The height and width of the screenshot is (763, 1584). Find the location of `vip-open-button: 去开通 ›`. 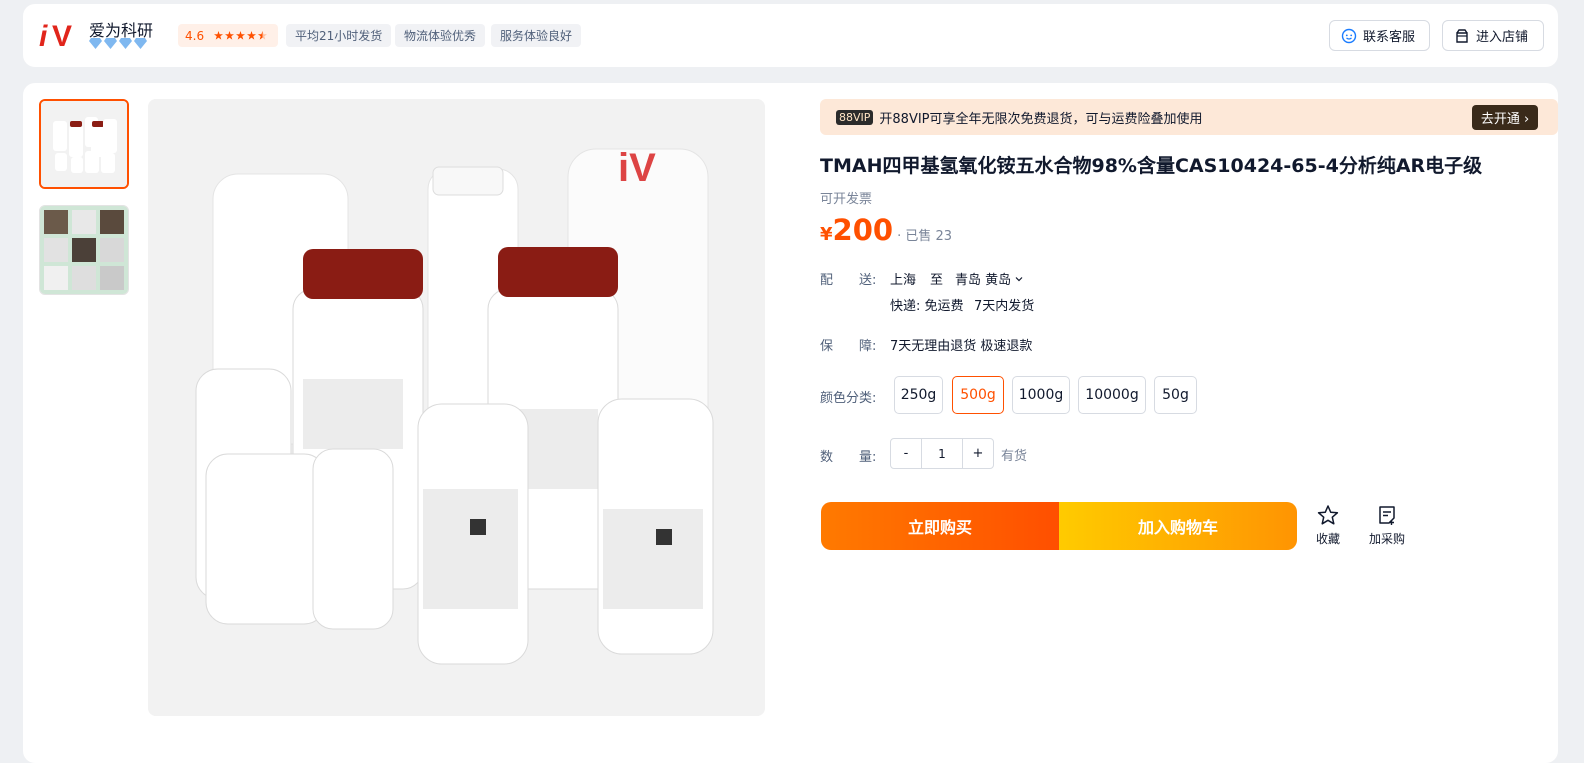

vip-open-button: 去开通 › is located at coordinates (1505, 117).